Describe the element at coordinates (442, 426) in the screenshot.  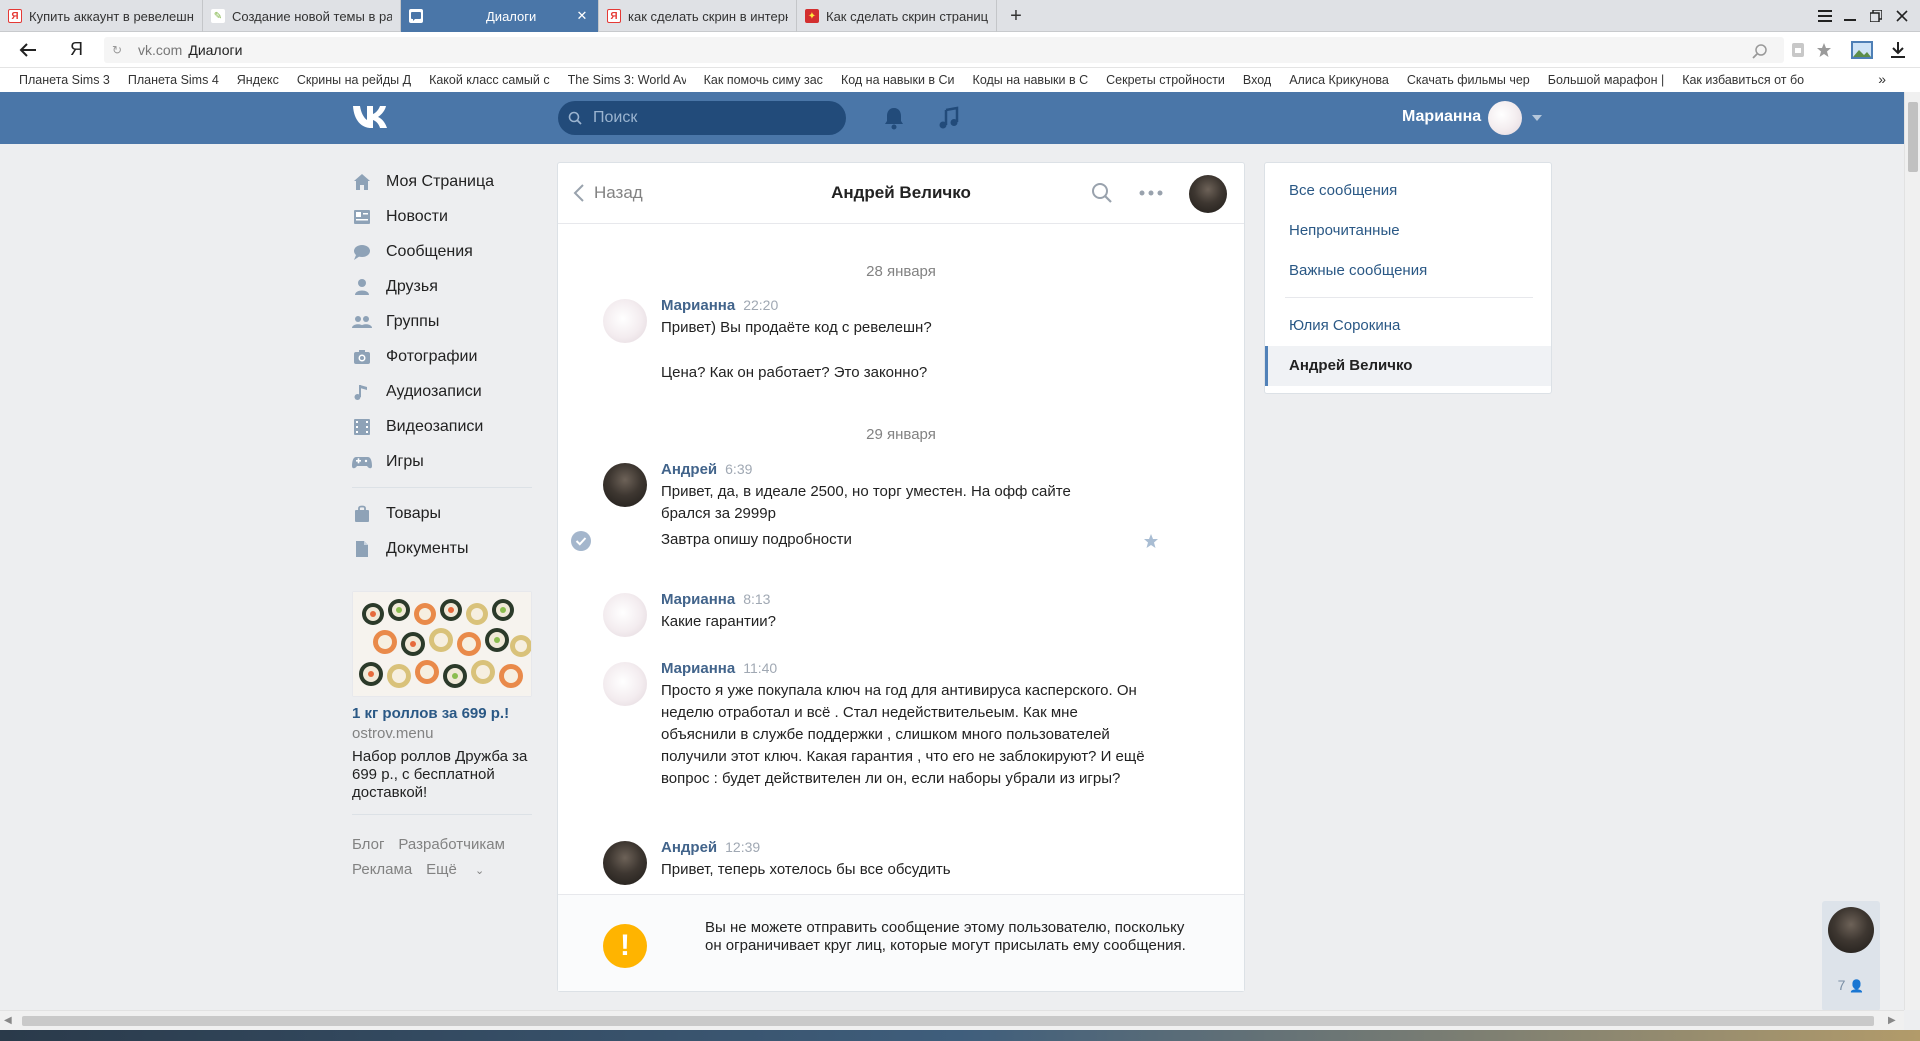
I see `nav-item-video: Видеозаписи` at that location.